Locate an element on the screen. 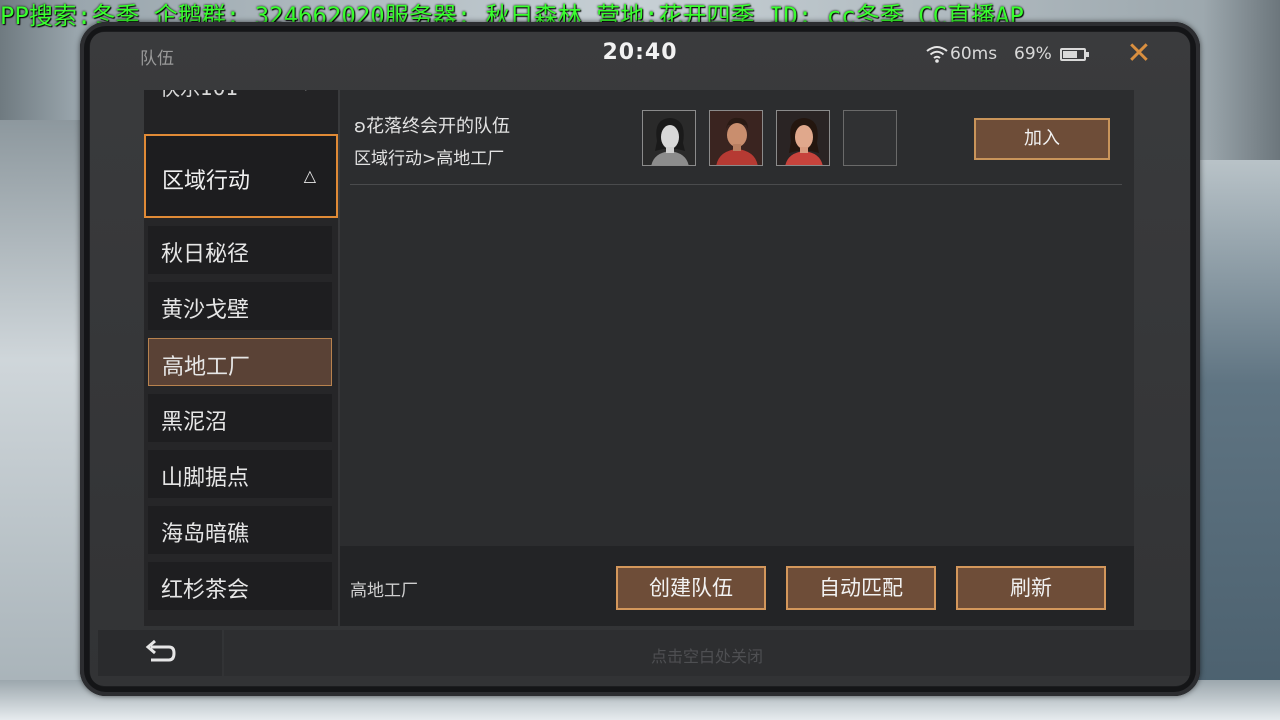 This screenshot has width=1280, height=720. join-button: 加入 is located at coordinates (1042, 139).